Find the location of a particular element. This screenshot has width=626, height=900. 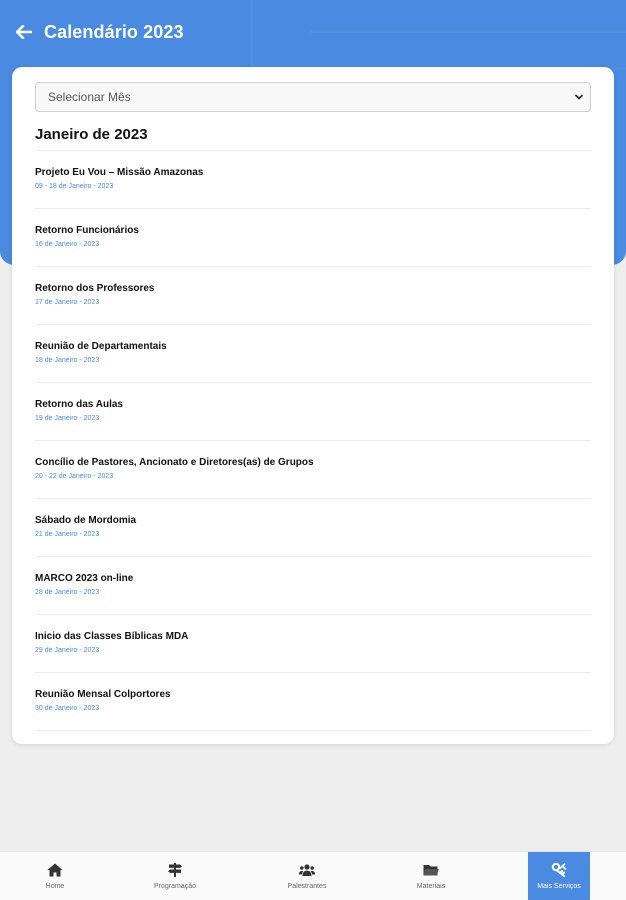

event-title: Sábado de Mordomia is located at coordinates (86, 520).